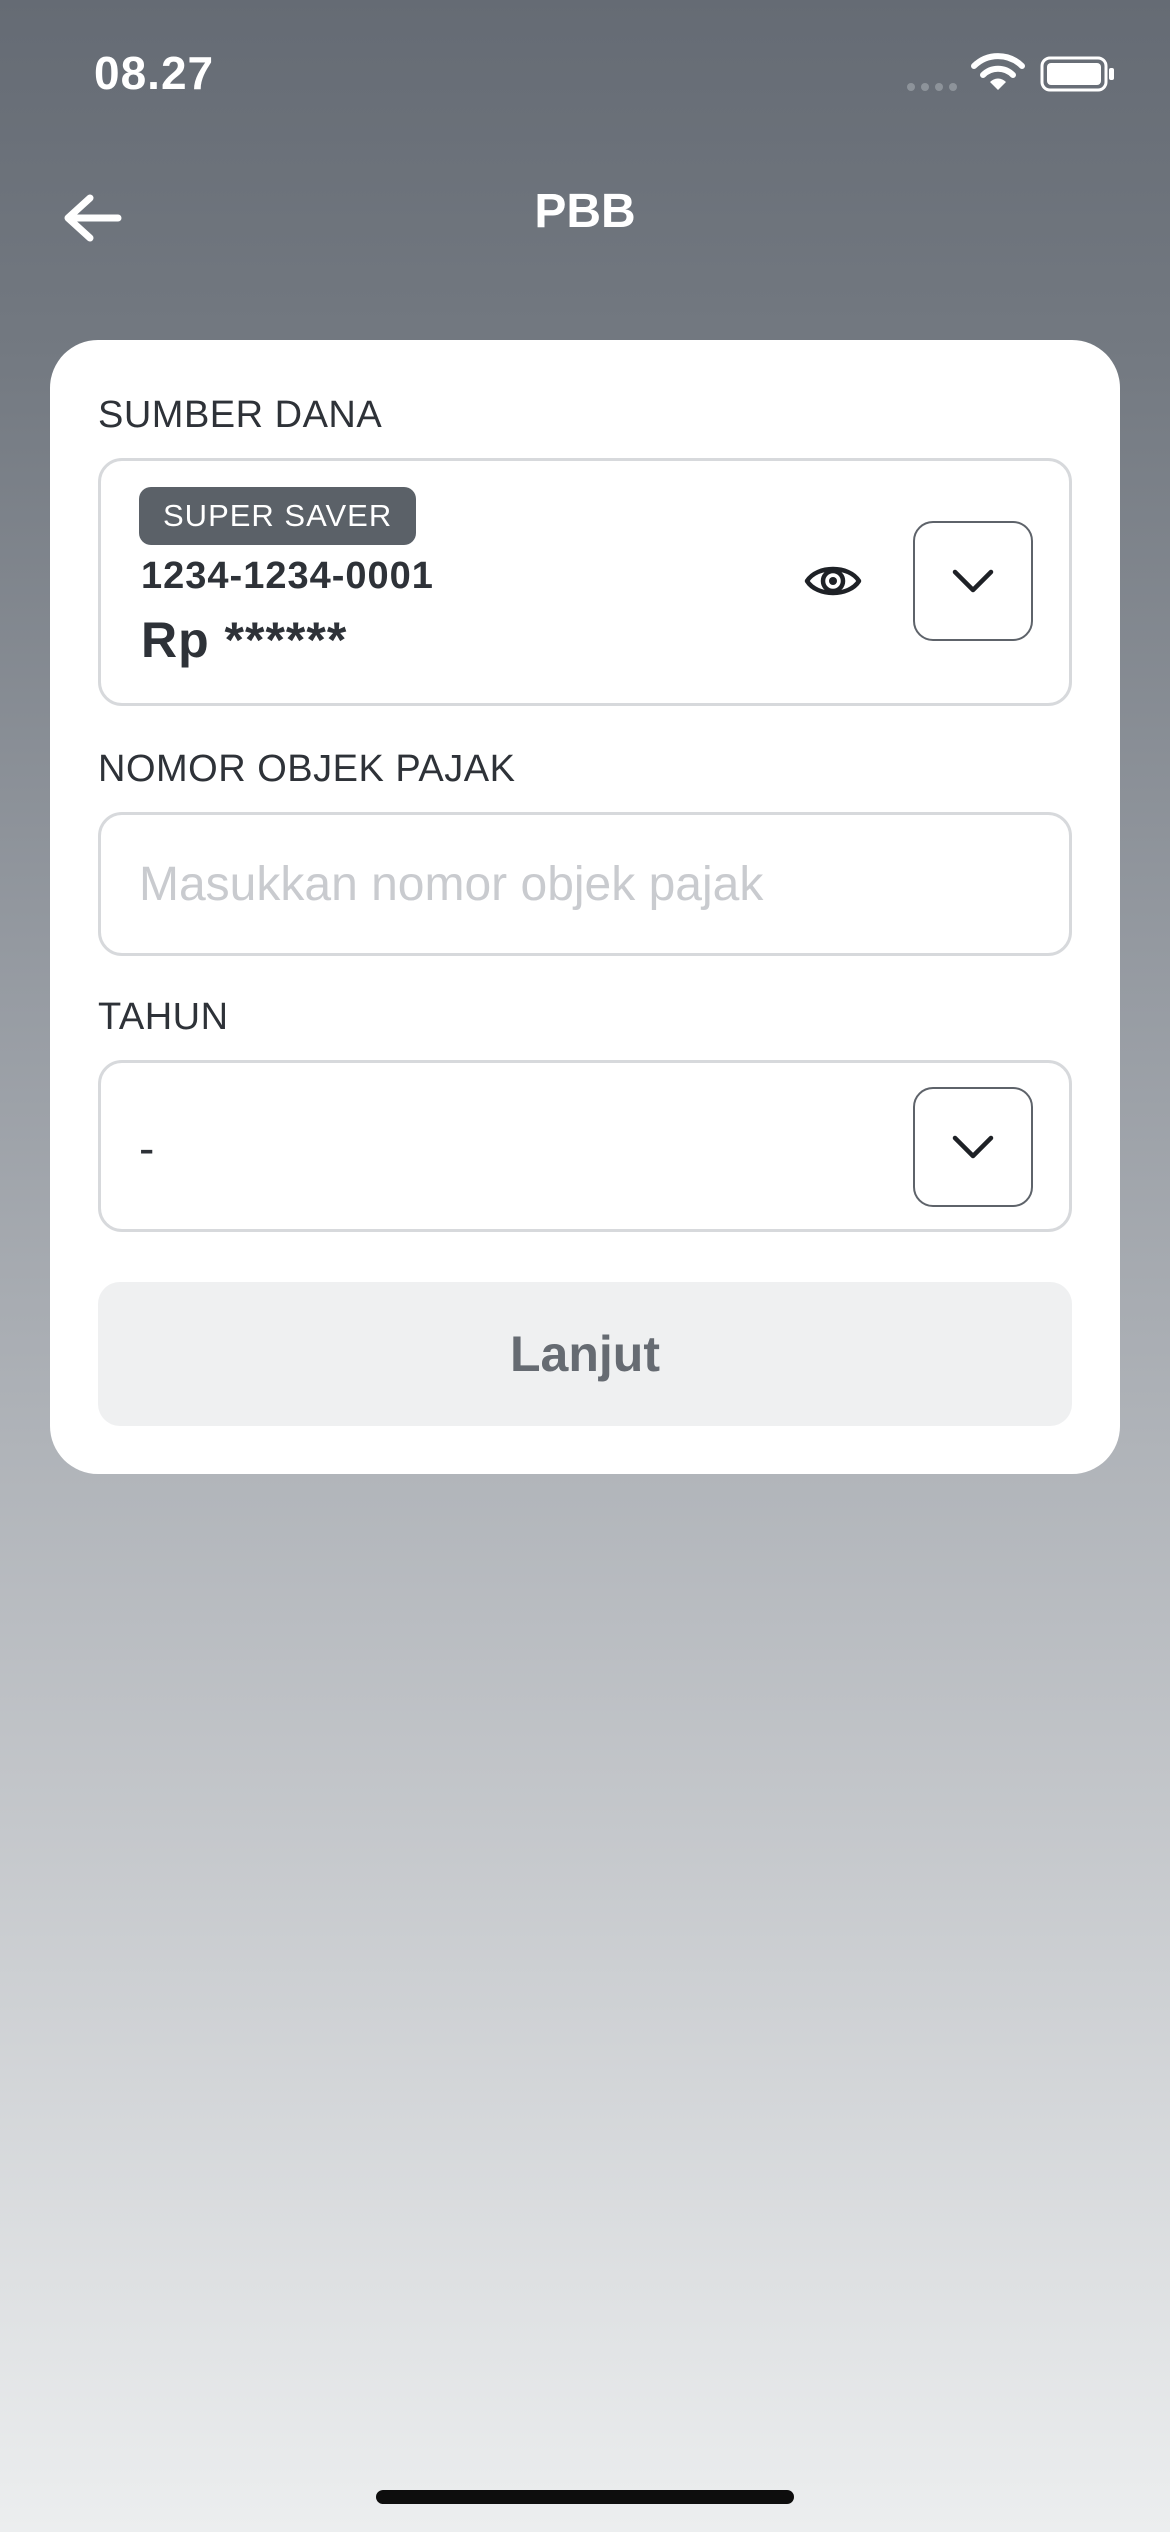  Describe the element at coordinates (163, 1017) in the screenshot. I see `year-label: TAHUN` at that location.